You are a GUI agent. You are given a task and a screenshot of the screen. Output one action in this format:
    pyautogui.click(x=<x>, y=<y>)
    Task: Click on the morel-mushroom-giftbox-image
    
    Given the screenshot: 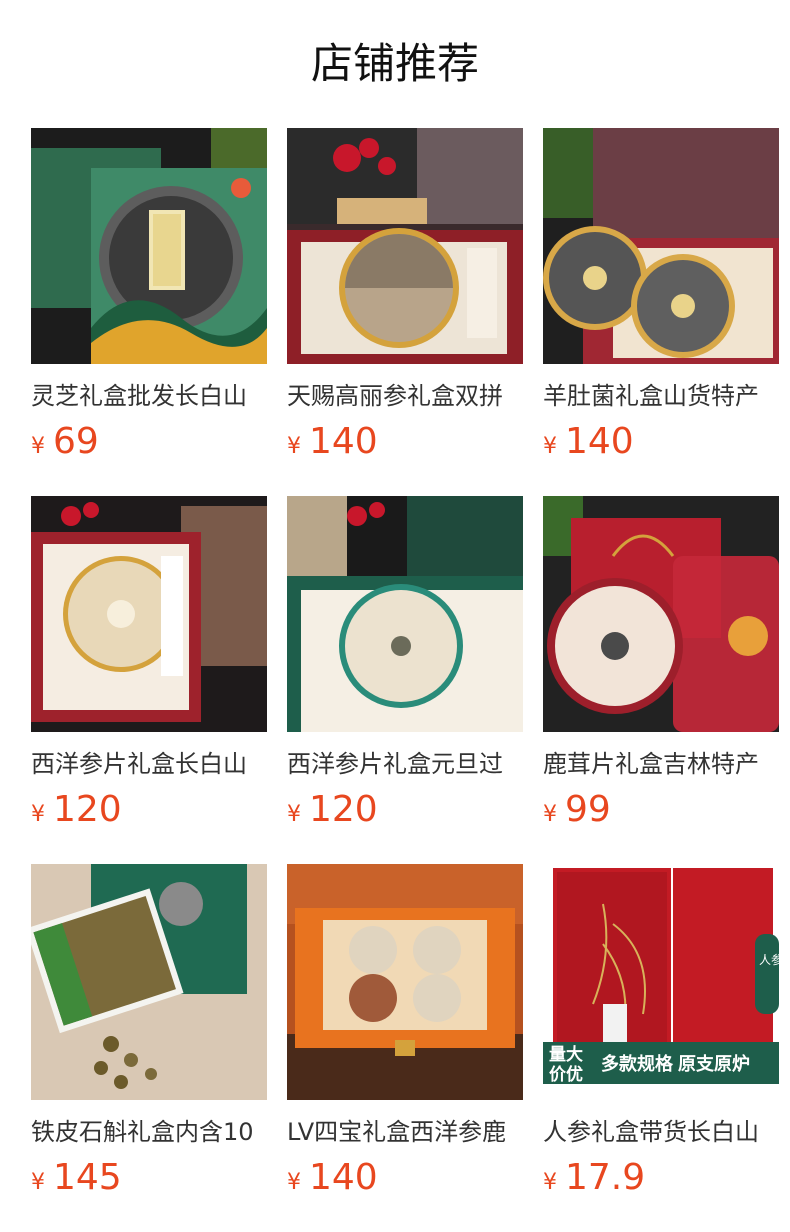 What is the action you would take?
    pyautogui.click(x=661, y=246)
    